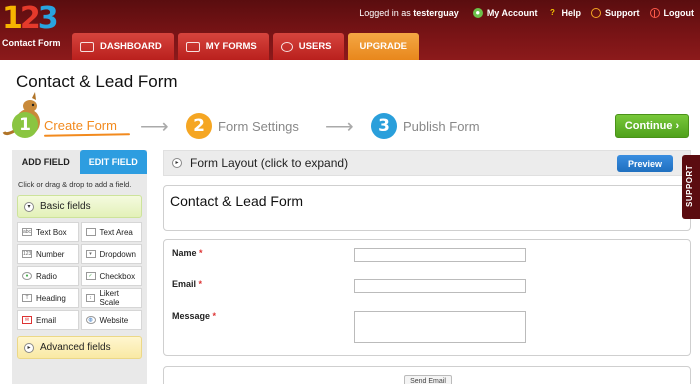  I want to click on tab-upgrade: UPGRADE, so click(383, 46).